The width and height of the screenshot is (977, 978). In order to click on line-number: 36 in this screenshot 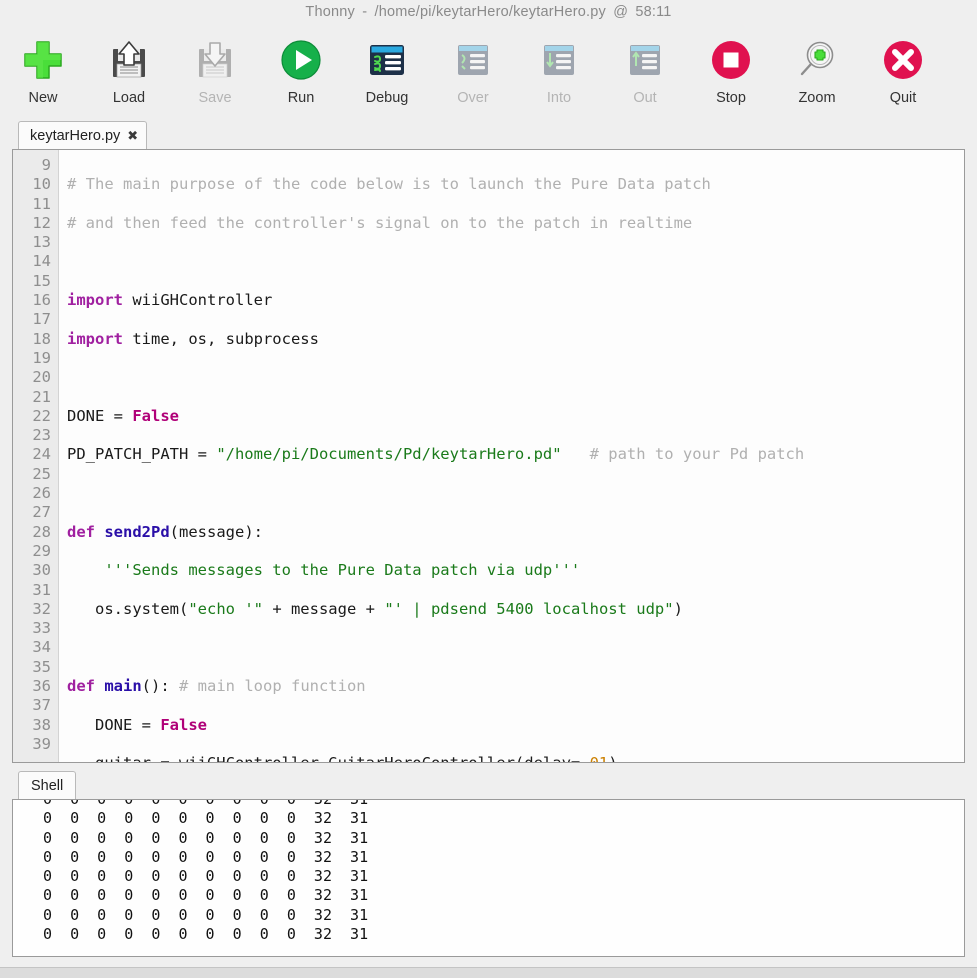, I will do `click(41, 686)`.